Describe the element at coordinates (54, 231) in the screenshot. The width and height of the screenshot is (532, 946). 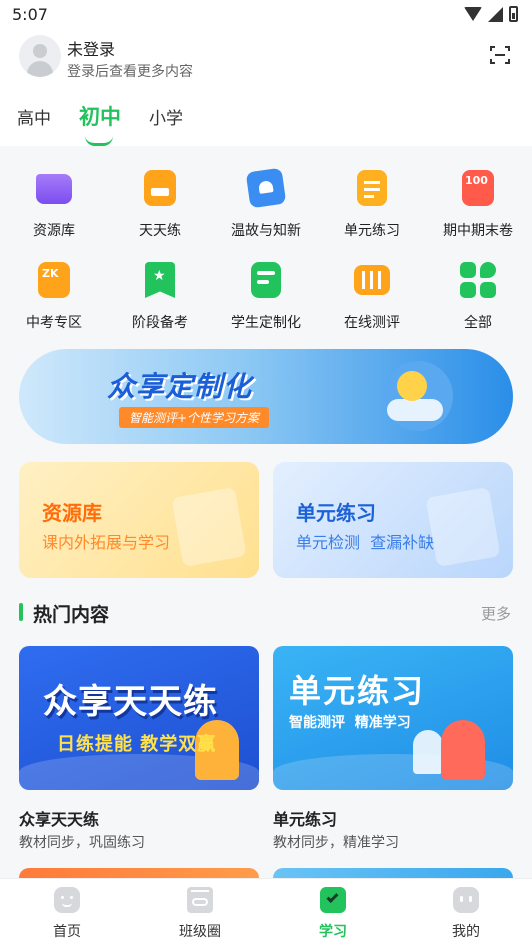
I see `grid-item-label: 资源库` at that location.